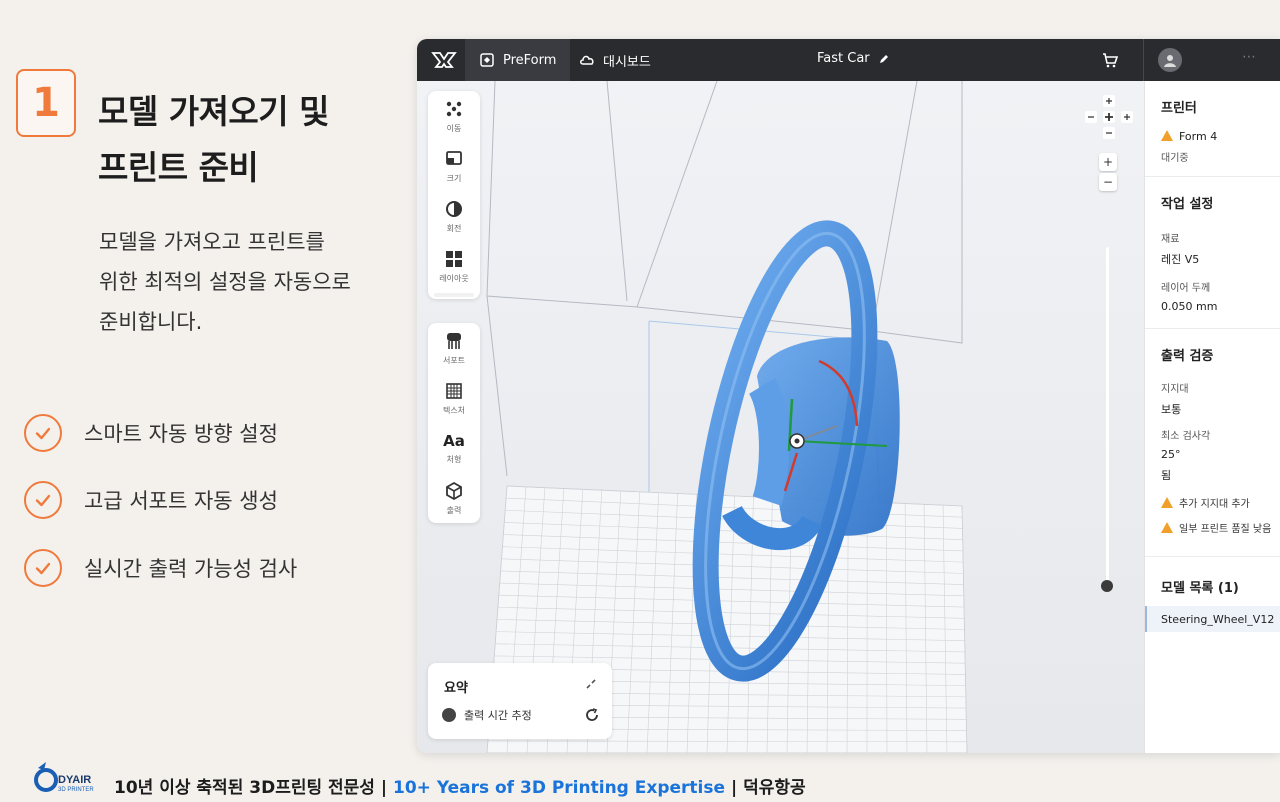 The image size is (1280, 802). What do you see at coordinates (454, 108) in the screenshot?
I see `move-icon` at bounding box center [454, 108].